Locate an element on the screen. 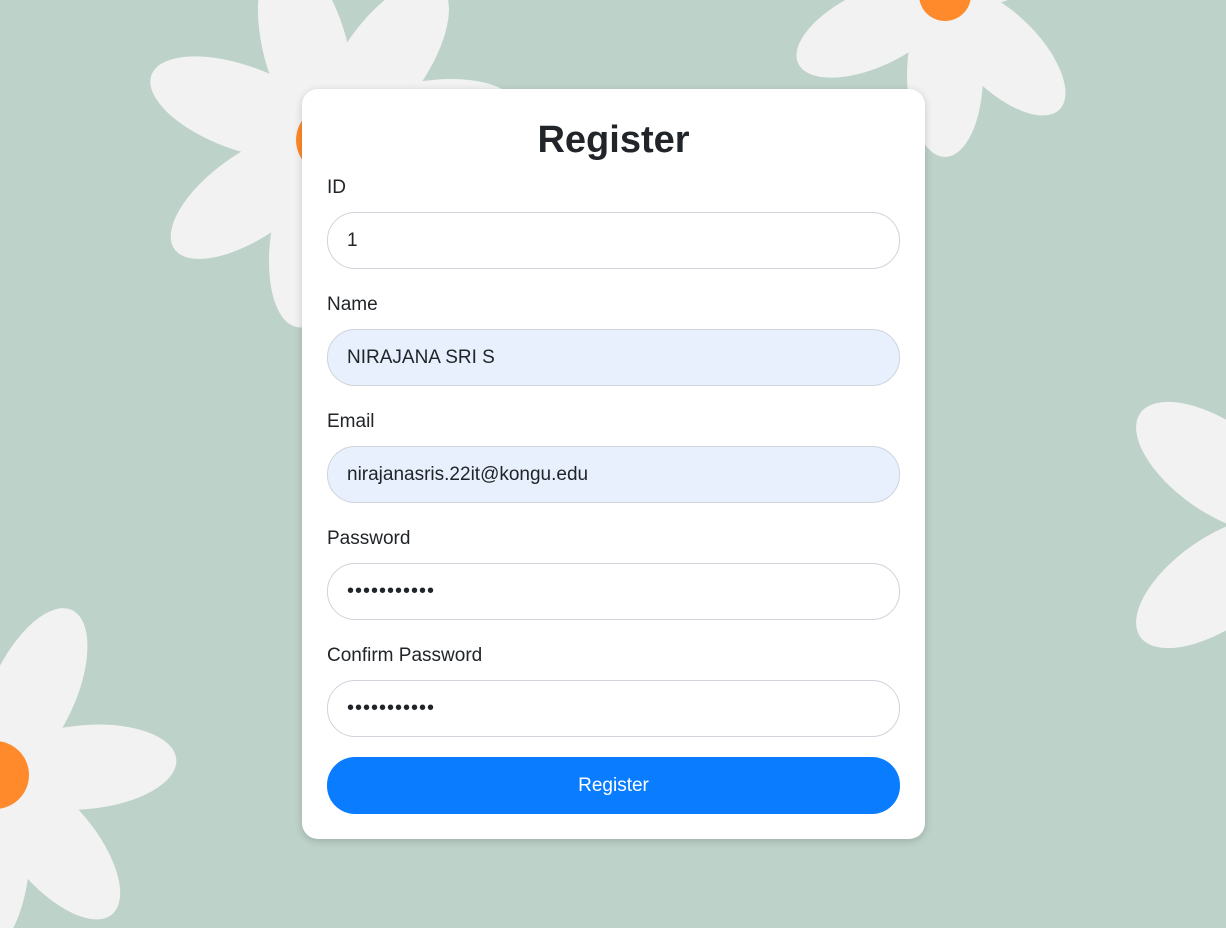 This screenshot has height=928, width=1226. id-input: 1 is located at coordinates (613, 240).